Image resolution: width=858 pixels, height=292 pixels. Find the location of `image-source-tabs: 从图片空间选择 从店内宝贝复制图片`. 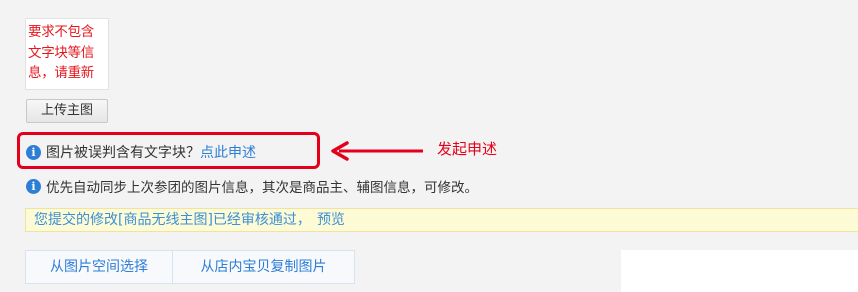

image-source-tabs: 从图片空间选择 从店内宝贝复制图片 is located at coordinates (190, 267).